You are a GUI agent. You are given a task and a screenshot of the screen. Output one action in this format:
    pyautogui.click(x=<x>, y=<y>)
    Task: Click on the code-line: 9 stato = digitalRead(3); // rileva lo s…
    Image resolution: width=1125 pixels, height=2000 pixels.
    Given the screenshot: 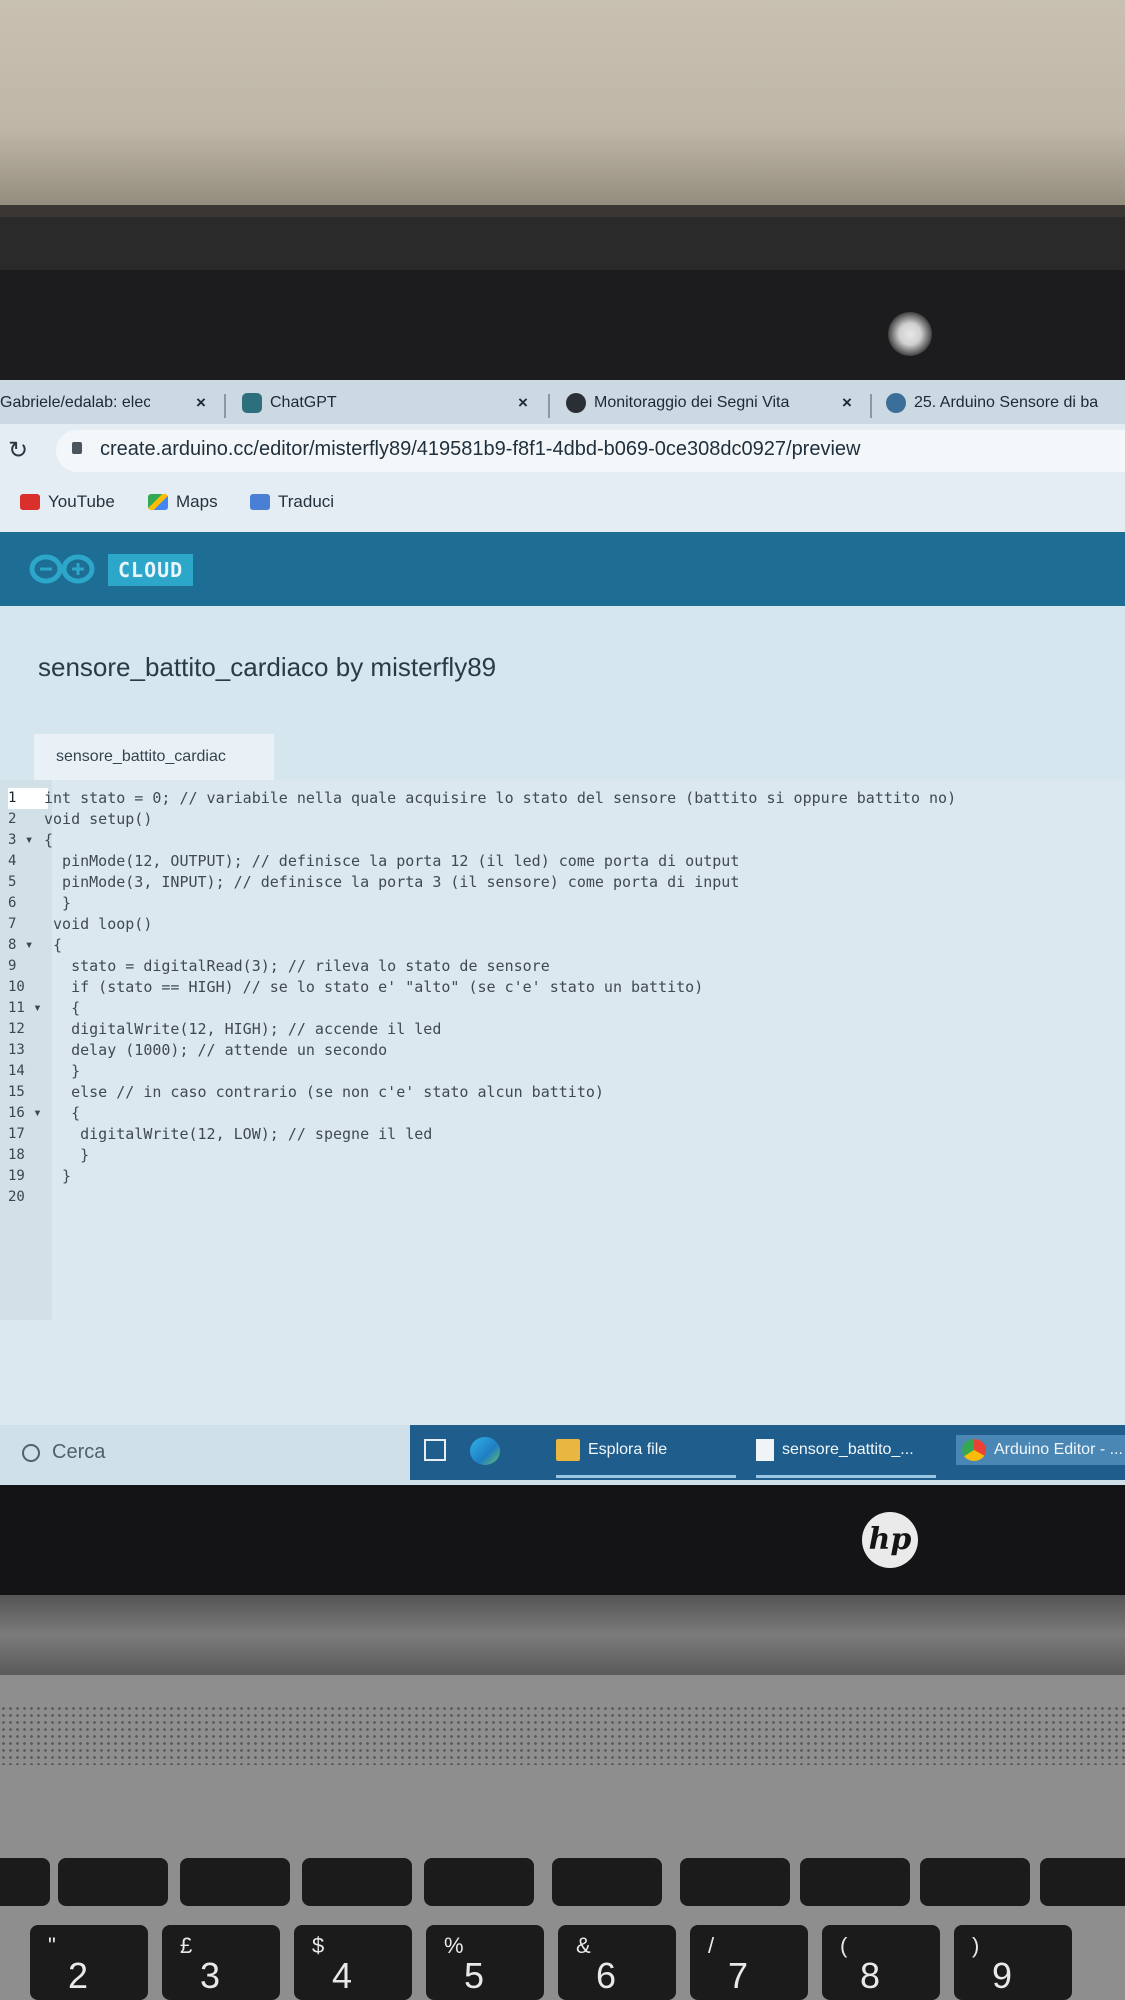 What is the action you would take?
    pyautogui.click(x=562, y=966)
    